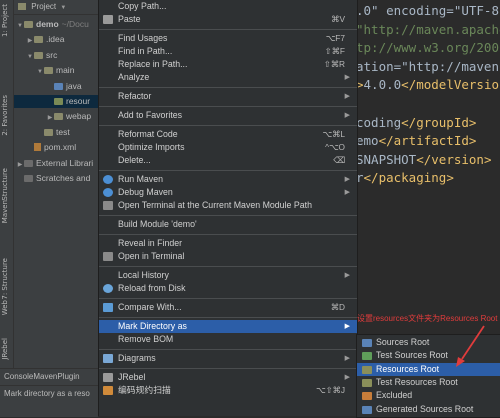  I want to click on menu-item-refactor: Refactor ▶, so click(228, 96).